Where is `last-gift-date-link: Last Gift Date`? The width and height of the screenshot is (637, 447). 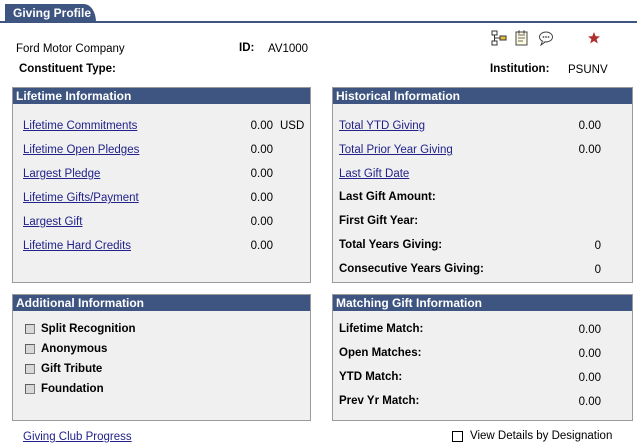
last-gift-date-link: Last Gift Date is located at coordinates (374, 174).